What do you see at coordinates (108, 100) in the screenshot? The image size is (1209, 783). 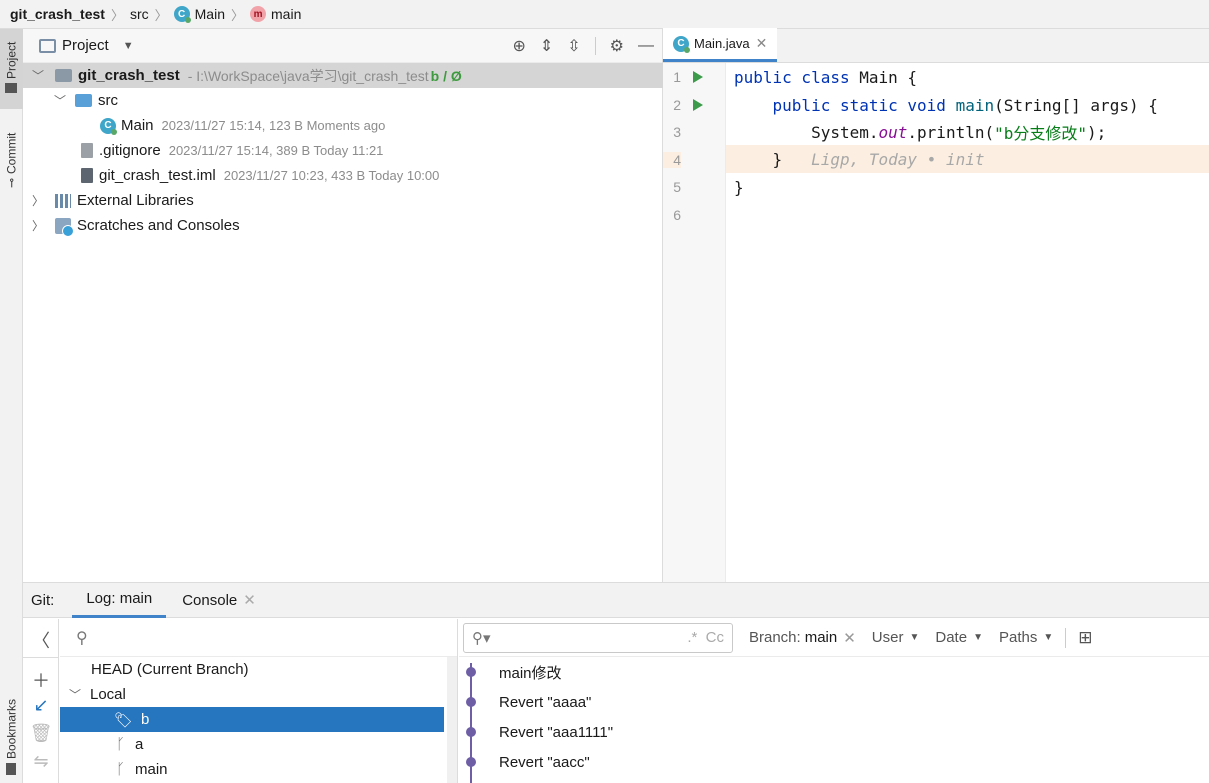 I see `tree-item-src-label: src` at bounding box center [108, 100].